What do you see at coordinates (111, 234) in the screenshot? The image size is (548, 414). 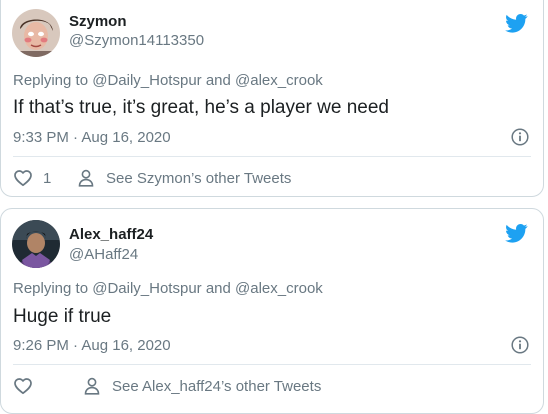 I see `display-name: Alex_haff24` at bounding box center [111, 234].